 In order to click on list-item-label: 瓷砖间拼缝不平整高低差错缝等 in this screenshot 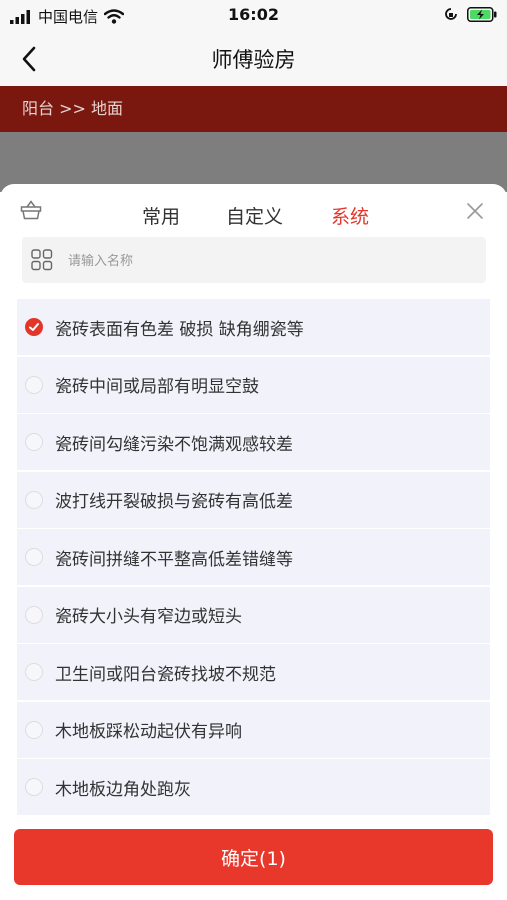, I will do `click(174, 559)`.